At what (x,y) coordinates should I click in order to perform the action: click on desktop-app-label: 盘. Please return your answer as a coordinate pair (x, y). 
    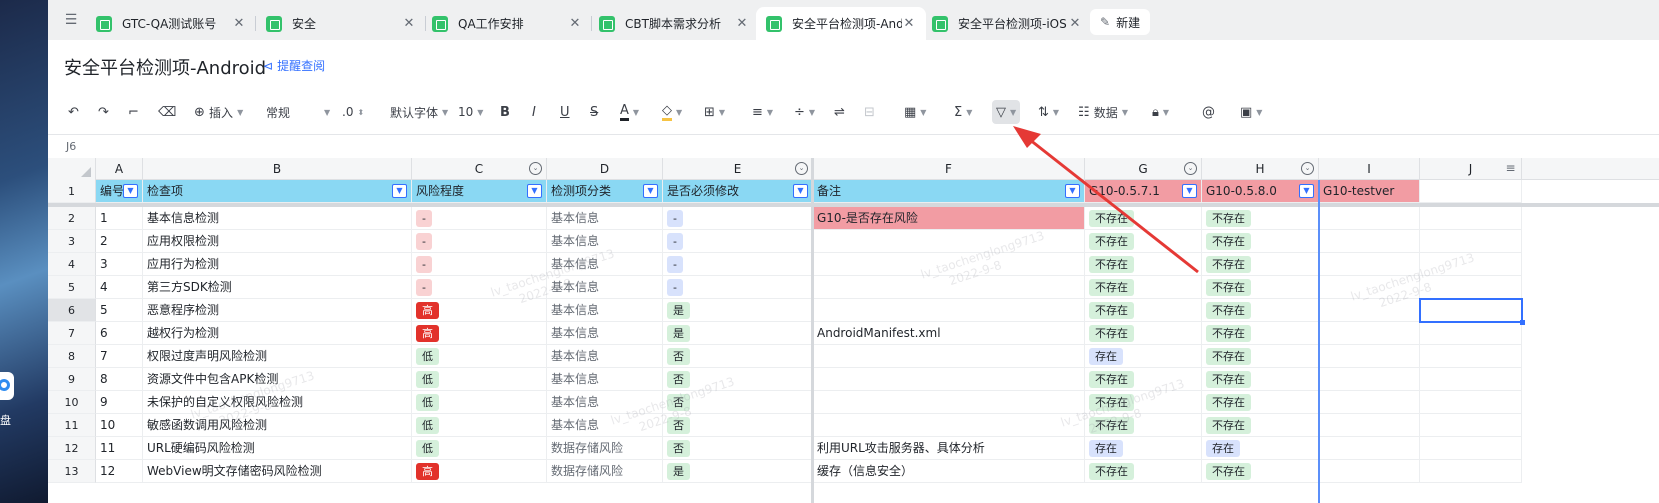
    Looking at the image, I should click on (5, 420).